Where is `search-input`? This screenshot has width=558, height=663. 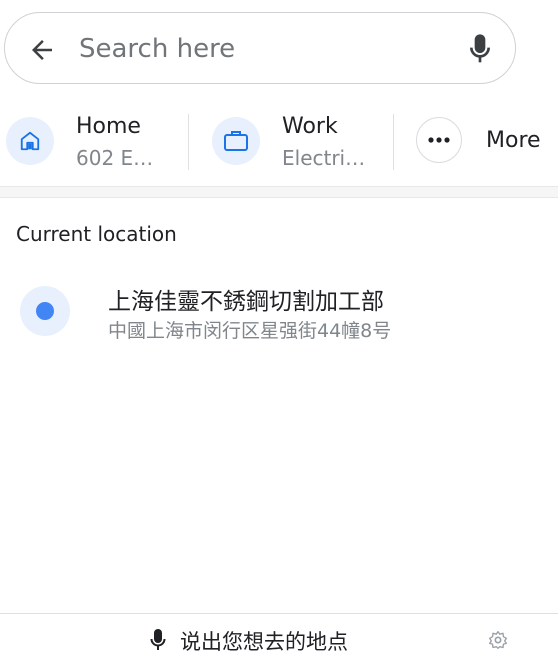
search-input is located at coordinates (229, 49).